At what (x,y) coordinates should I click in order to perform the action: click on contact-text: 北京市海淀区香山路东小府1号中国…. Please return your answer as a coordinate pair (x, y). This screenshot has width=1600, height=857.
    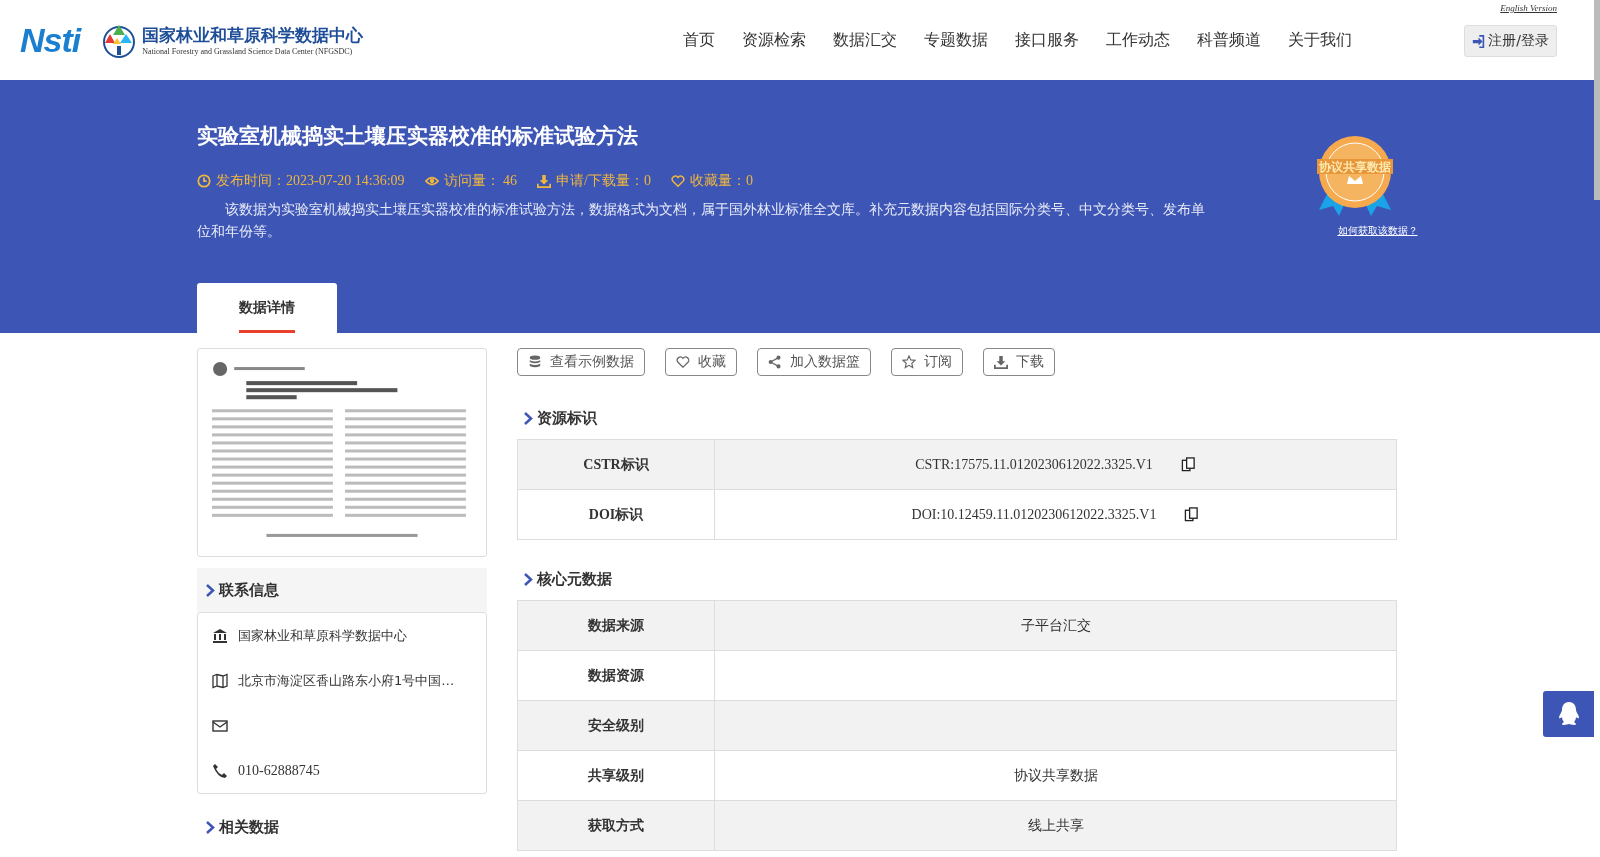
    Looking at the image, I should click on (346, 680).